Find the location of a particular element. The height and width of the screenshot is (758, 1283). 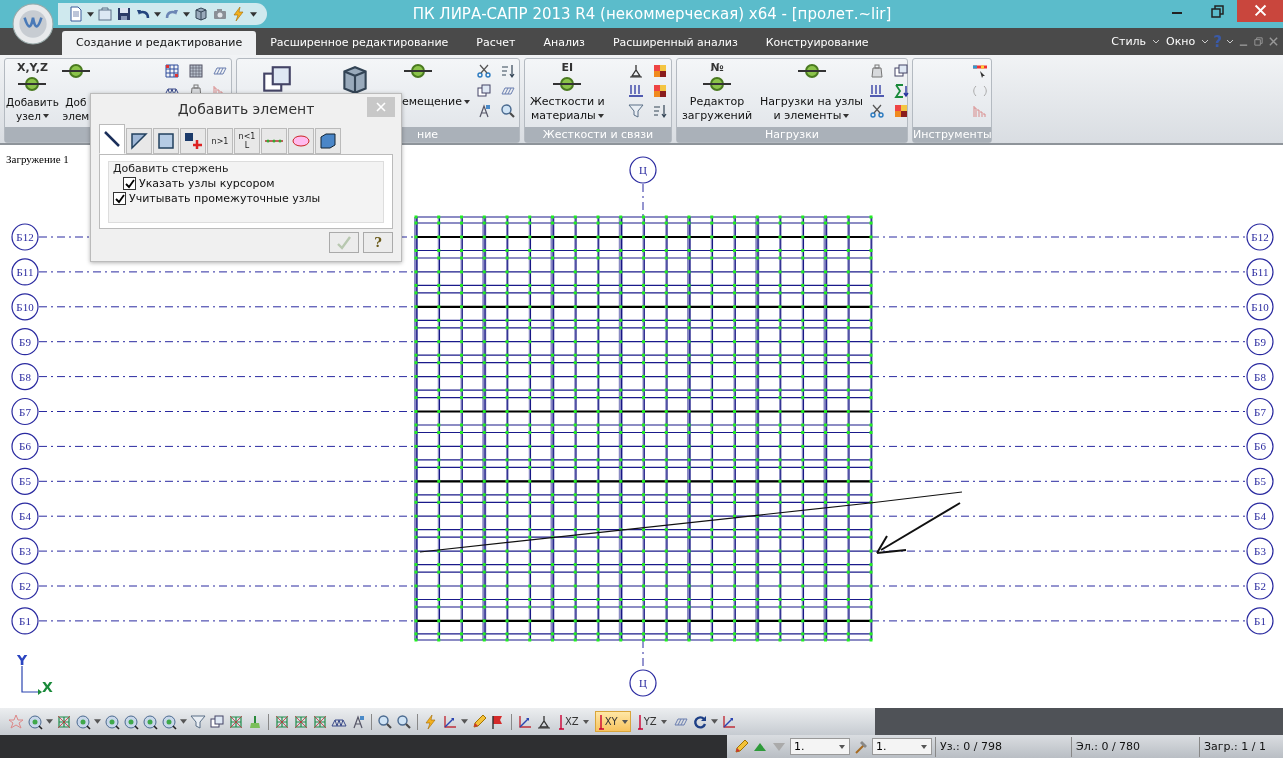

brush-icon is located at coordinates (255, 721).